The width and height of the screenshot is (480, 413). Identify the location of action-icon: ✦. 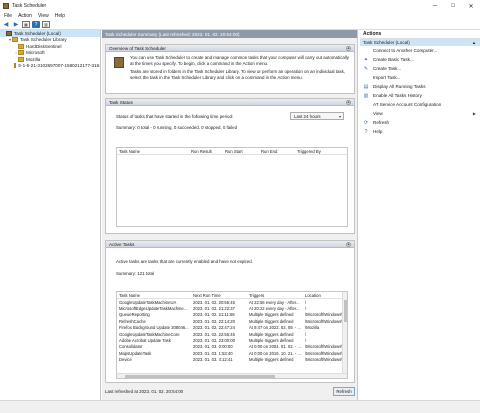
(366, 59).